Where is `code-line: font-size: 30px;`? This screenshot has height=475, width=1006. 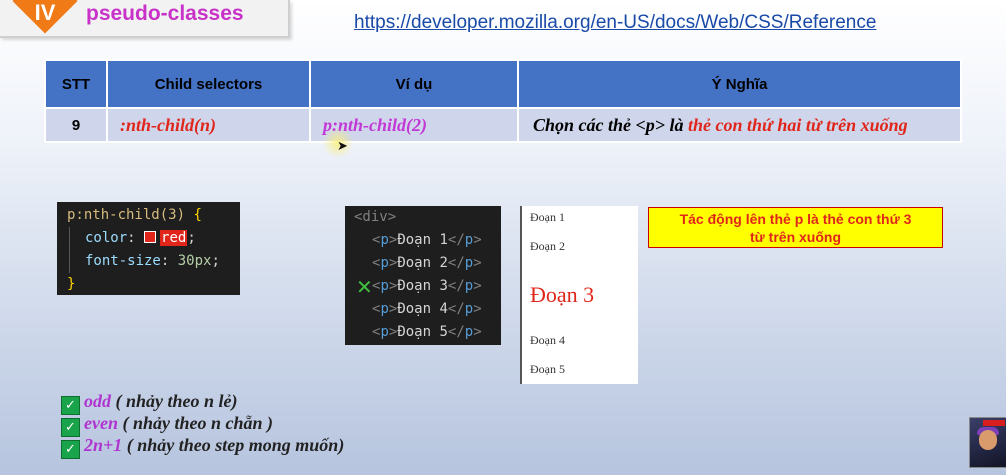 code-line: font-size: 30px; is located at coordinates (148, 261).